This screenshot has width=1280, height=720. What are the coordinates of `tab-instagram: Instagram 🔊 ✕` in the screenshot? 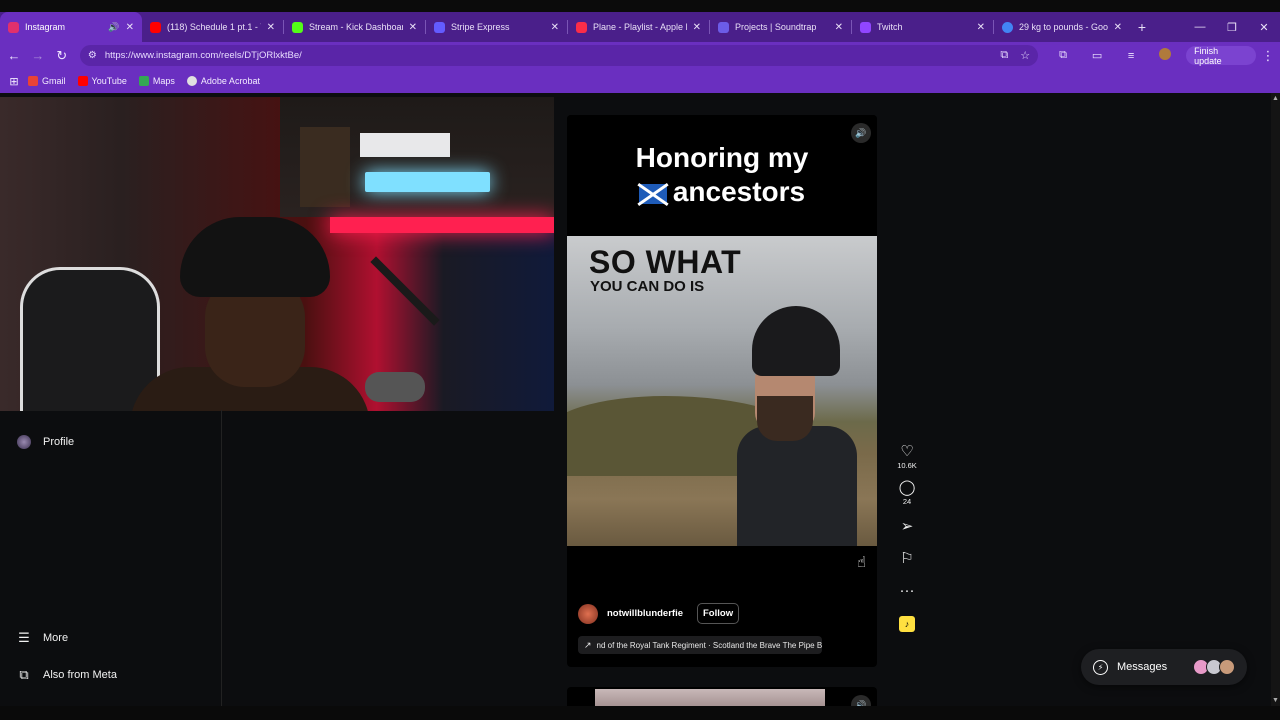 It's located at (71, 27).